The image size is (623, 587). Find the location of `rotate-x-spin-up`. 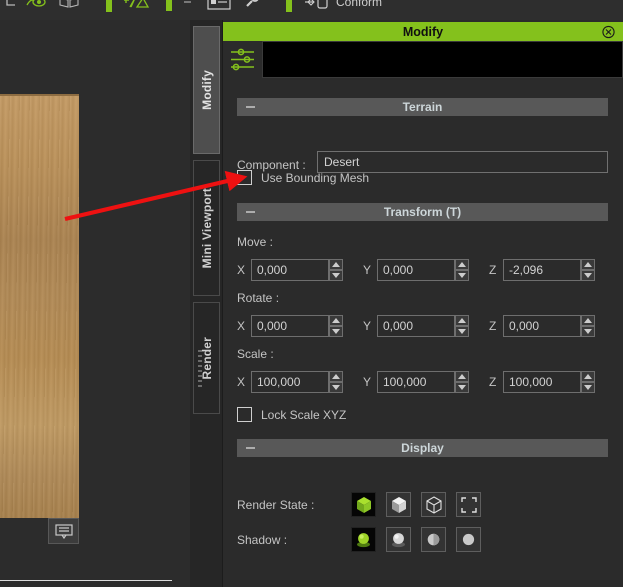

rotate-x-spin-up is located at coordinates (336, 320).